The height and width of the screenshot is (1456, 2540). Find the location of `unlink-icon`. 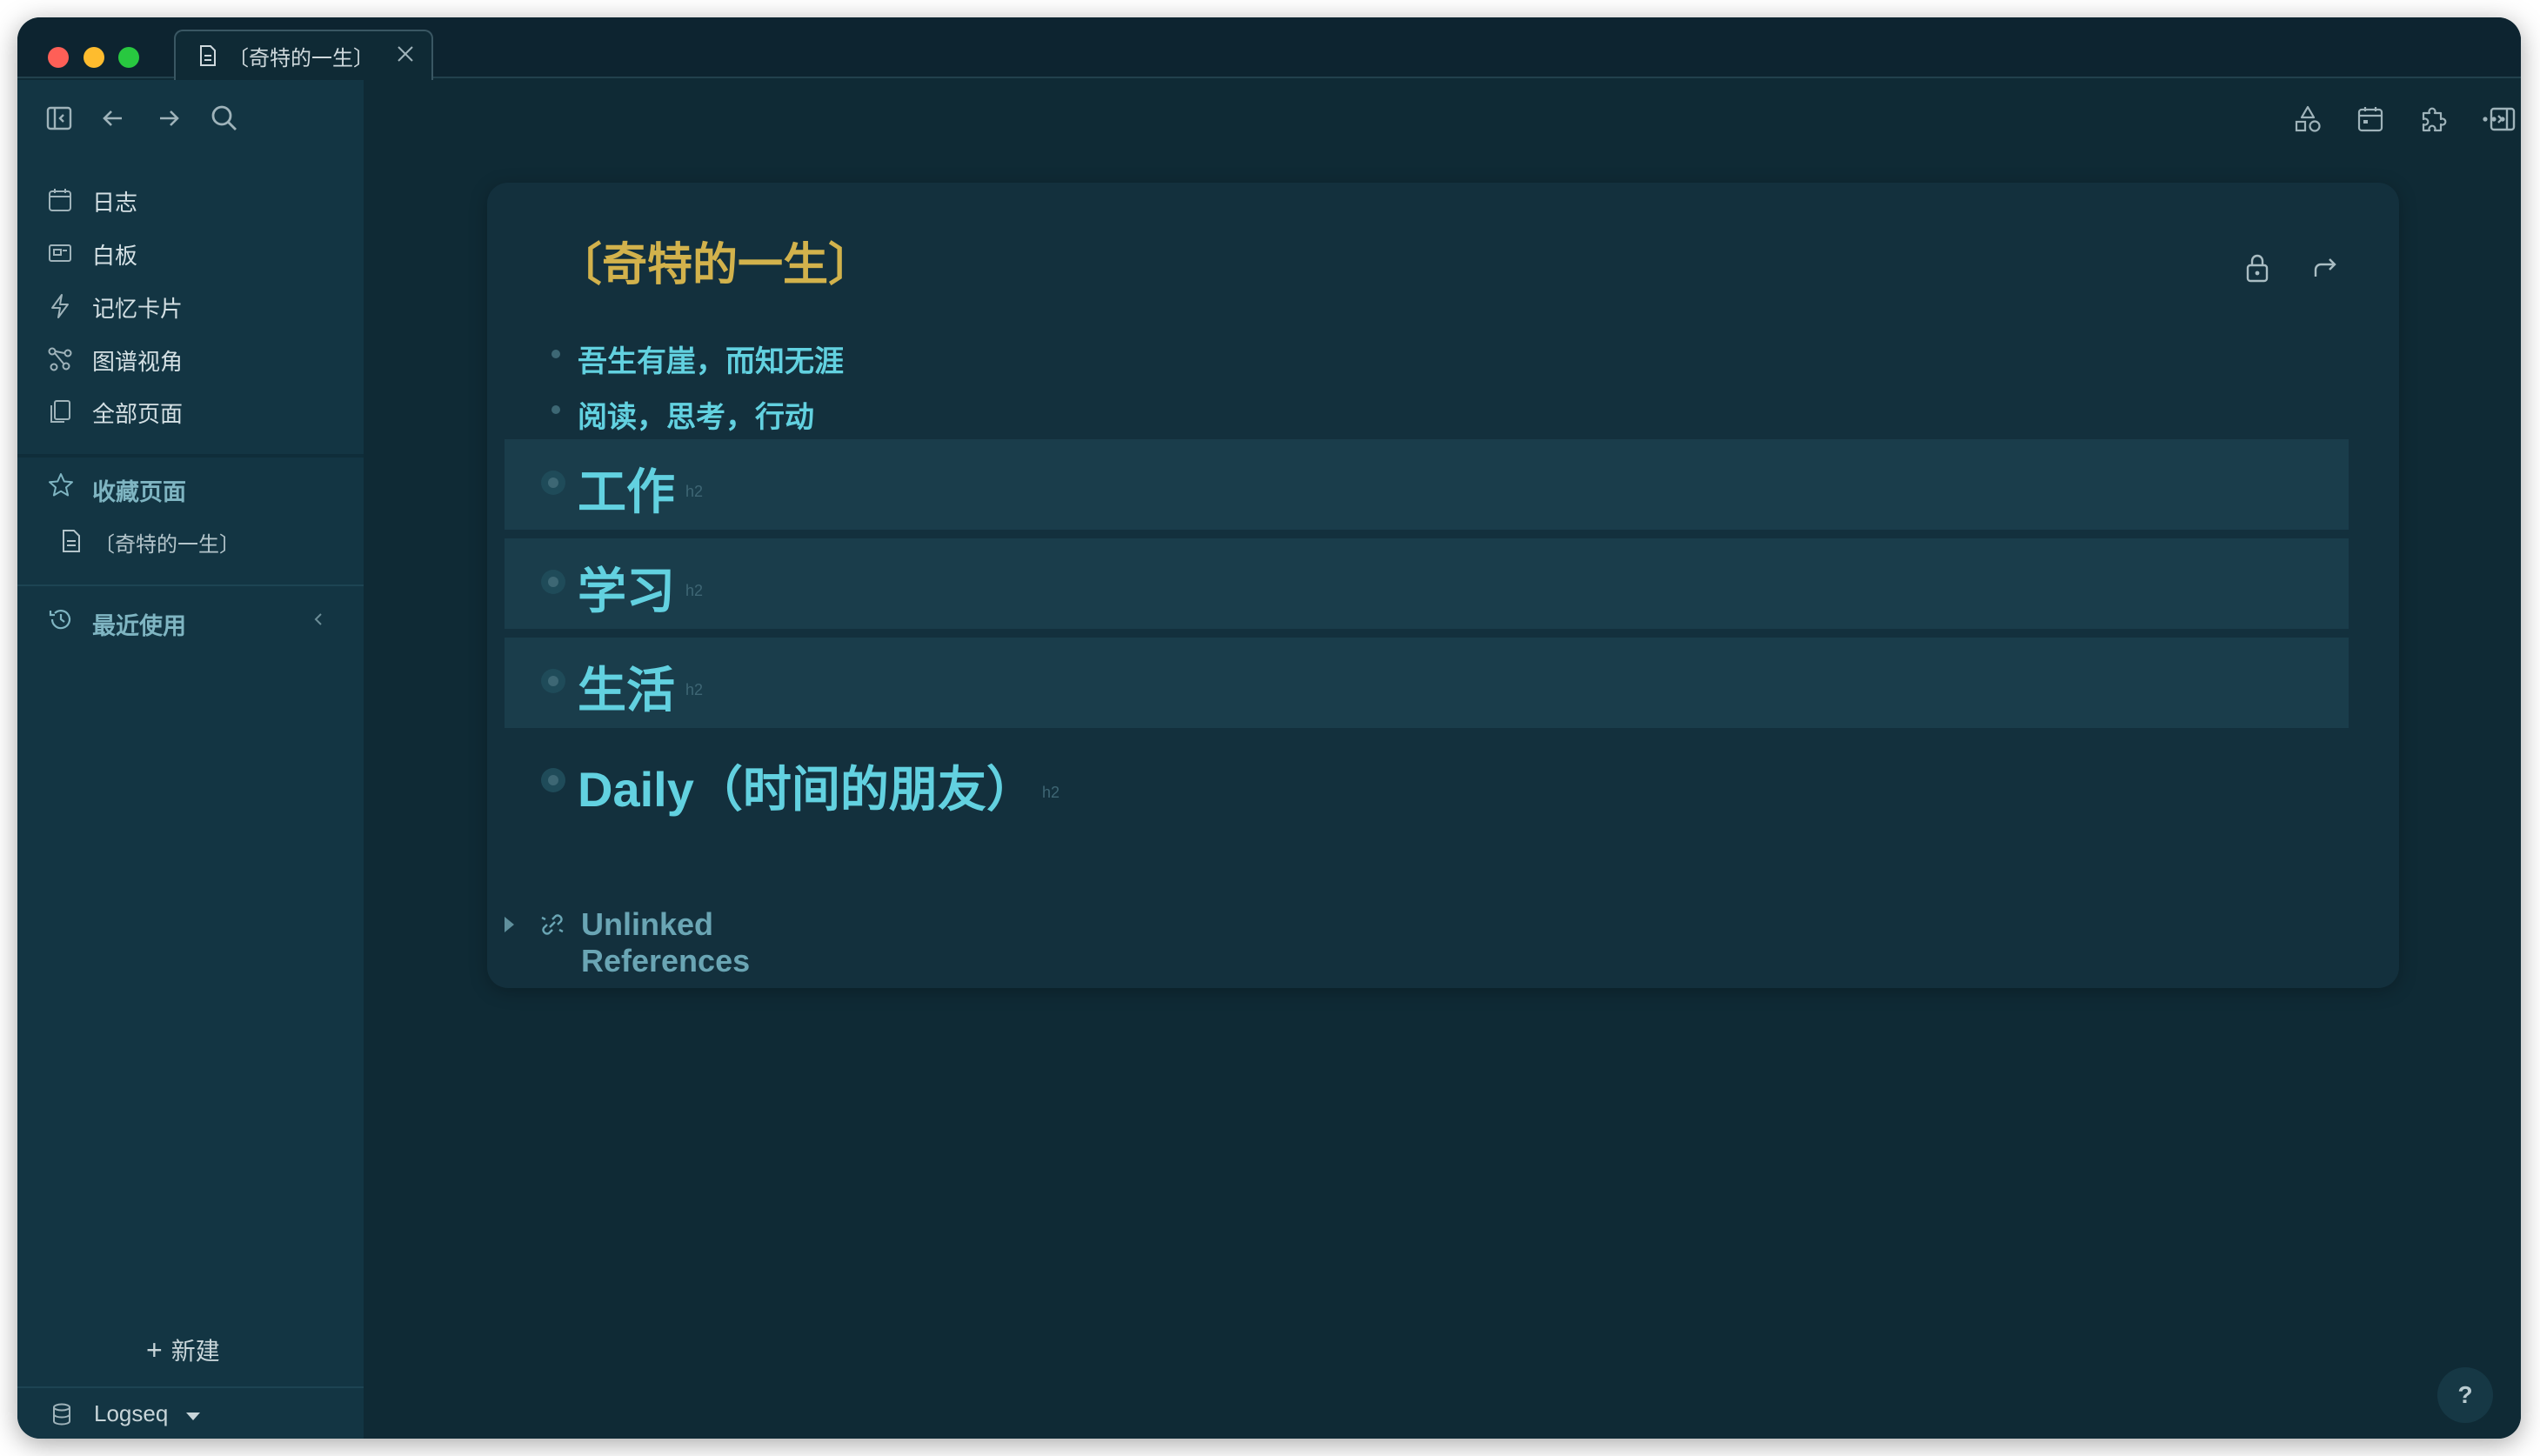

unlink-icon is located at coordinates (552, 924).